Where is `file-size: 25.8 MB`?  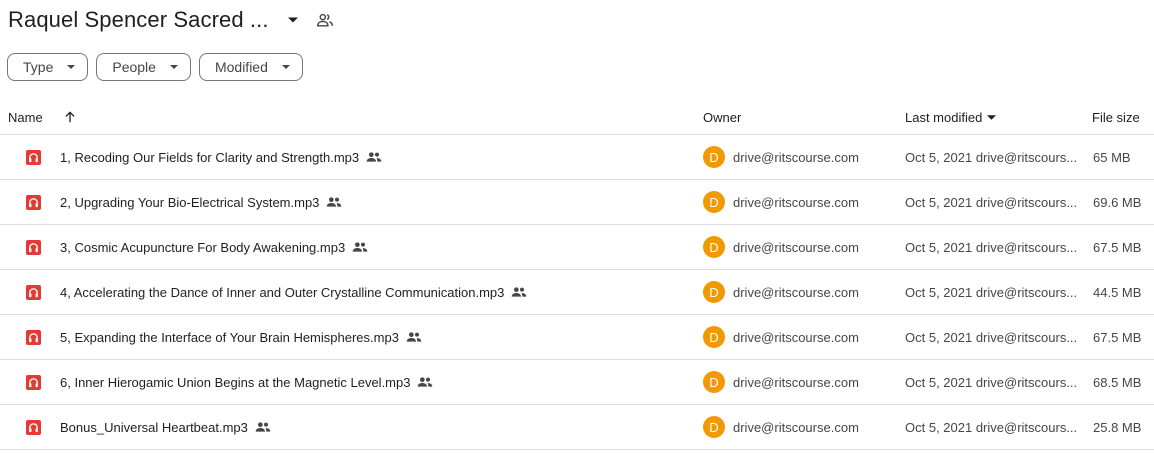 file-size: 25.8 MB is located at coordinates (1117, 427).